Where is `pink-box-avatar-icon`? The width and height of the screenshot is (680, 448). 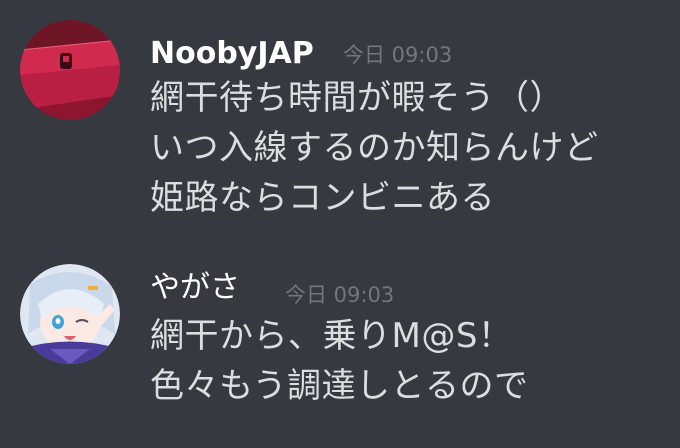 pink-box-avatar-icon is located at coordinates (70, 70).